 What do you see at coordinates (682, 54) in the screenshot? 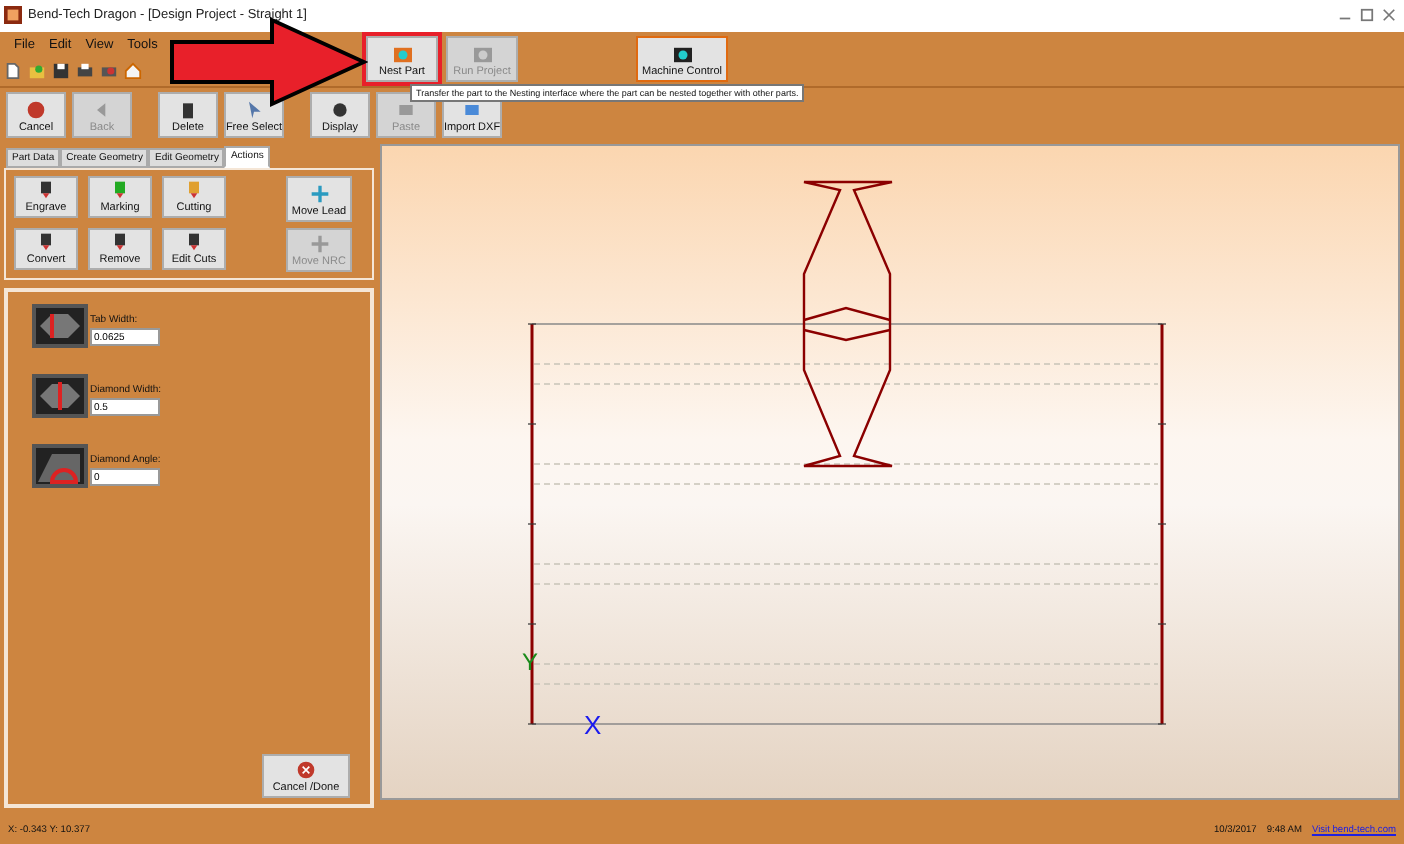
I see `target-icon` at bounding box center [682, 54].